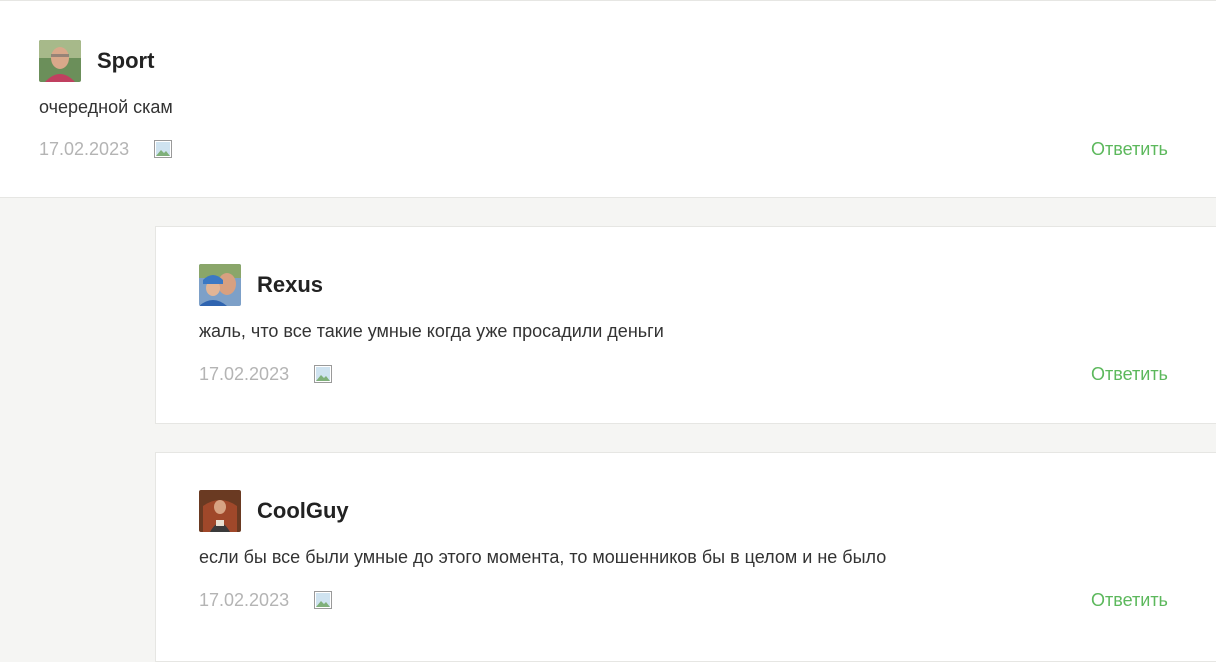  I want to click on comment-author: CoolGuy, so click(303, 511).